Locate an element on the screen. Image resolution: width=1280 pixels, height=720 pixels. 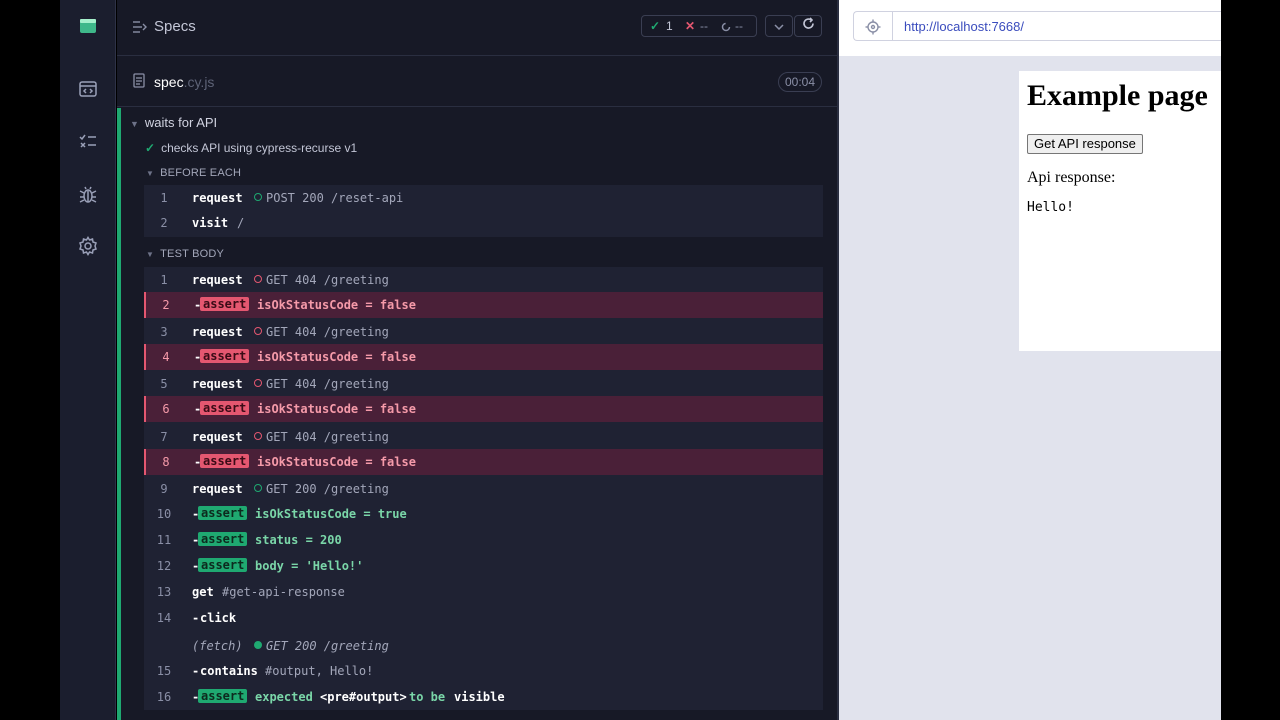
assertion-expected: expected is located at coordinates (284, 697).